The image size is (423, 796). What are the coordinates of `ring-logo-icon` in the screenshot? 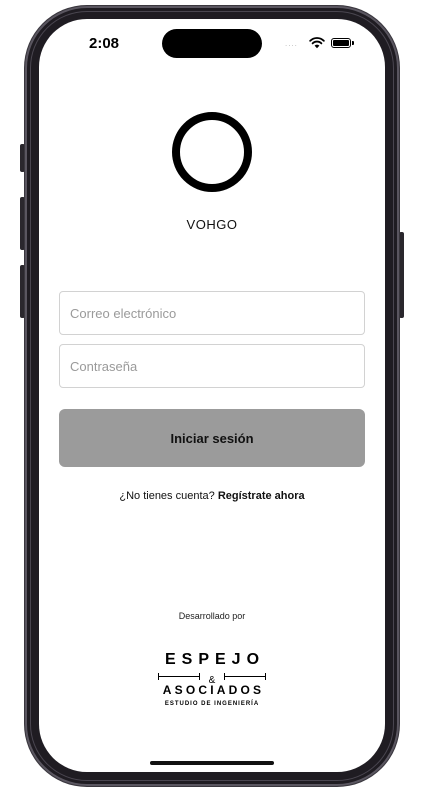 It's located at (212, 152).